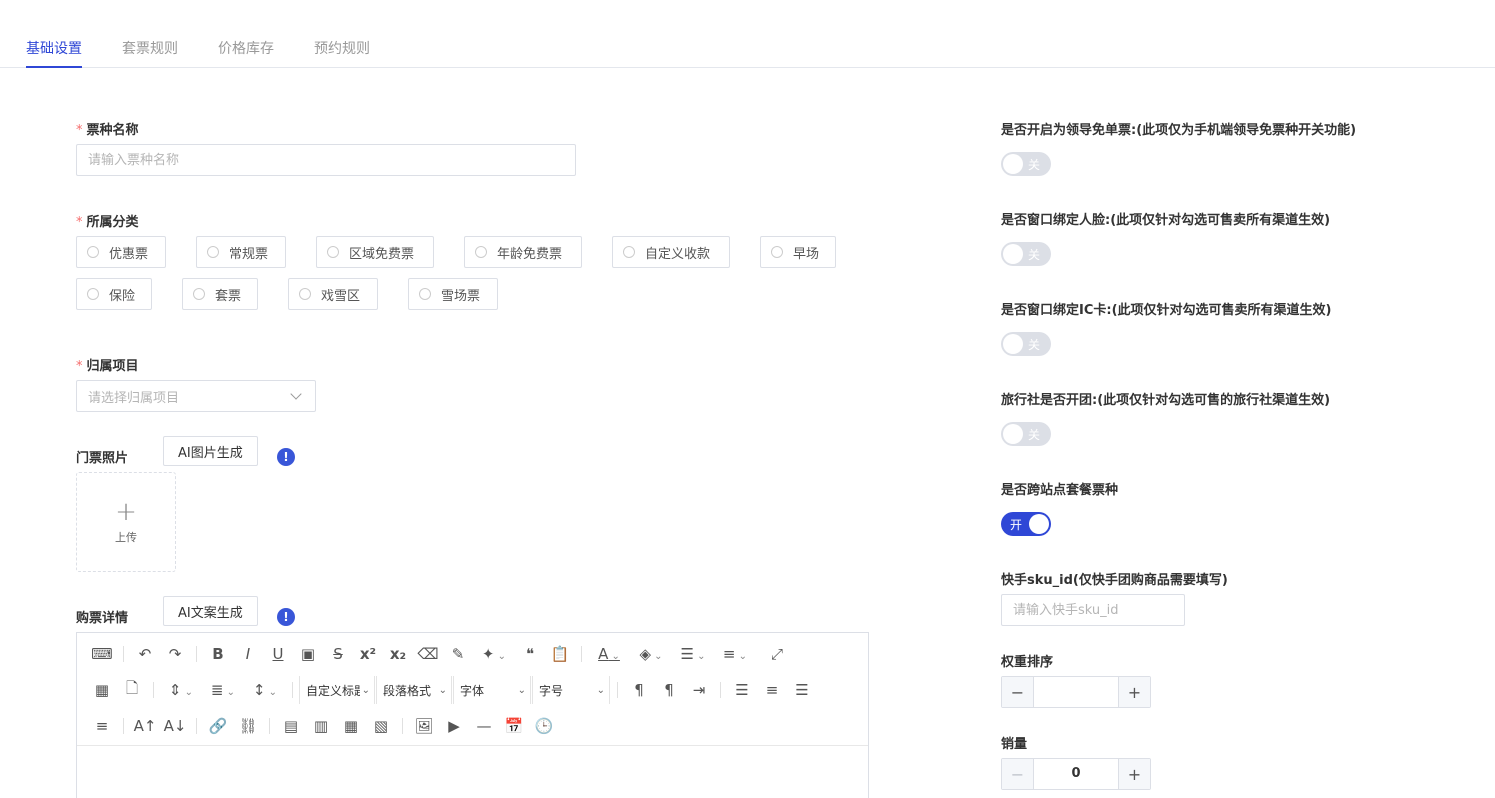 The image size is (1495, 798). What do you see at coordinates (777, 654) in the screenshot?
I see `fullscreen-icon: ⤢` at bounding box center [777, 654].